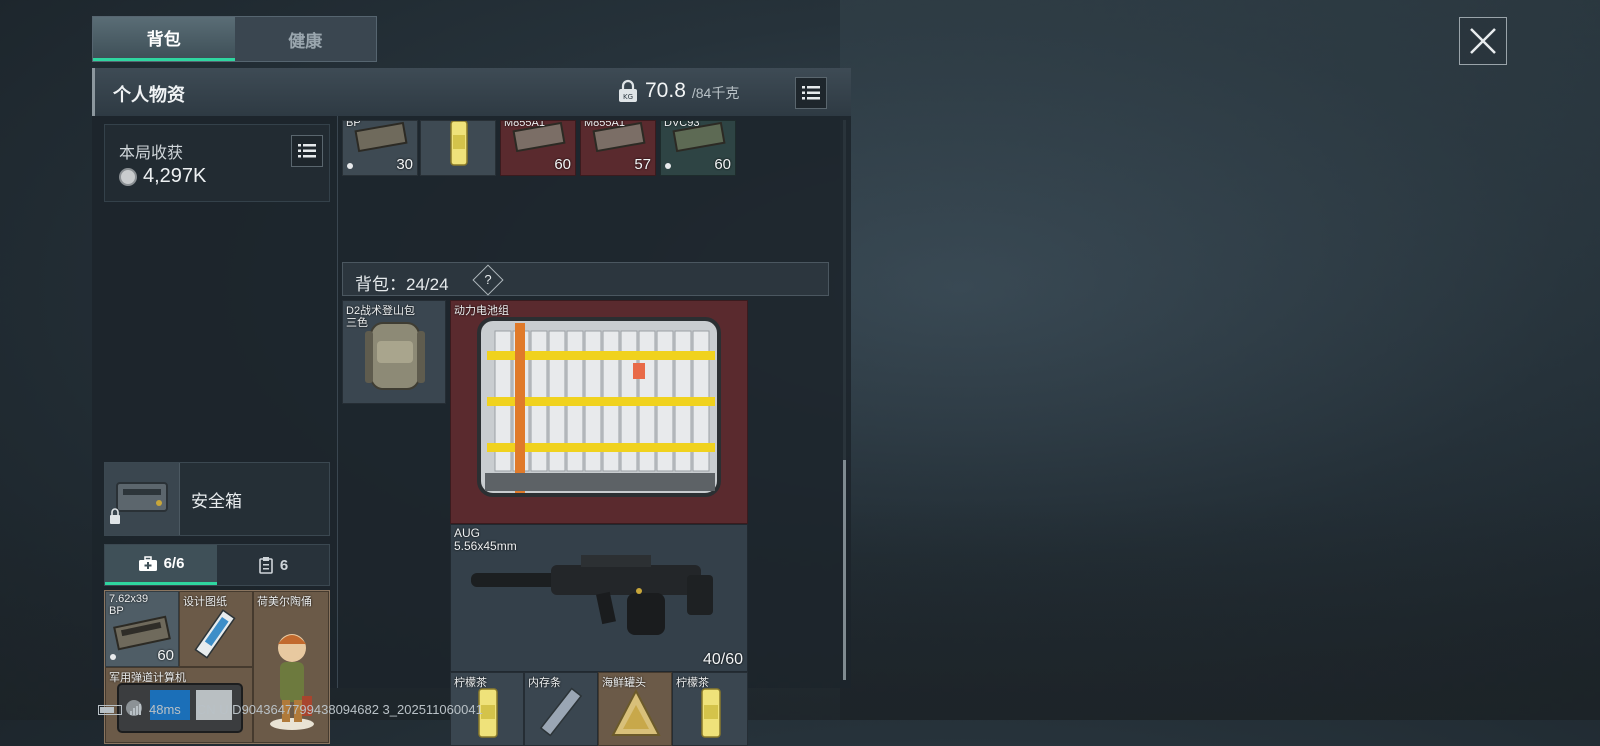  I want to click on tab-misc-pouch: 6, so click(273, 565).